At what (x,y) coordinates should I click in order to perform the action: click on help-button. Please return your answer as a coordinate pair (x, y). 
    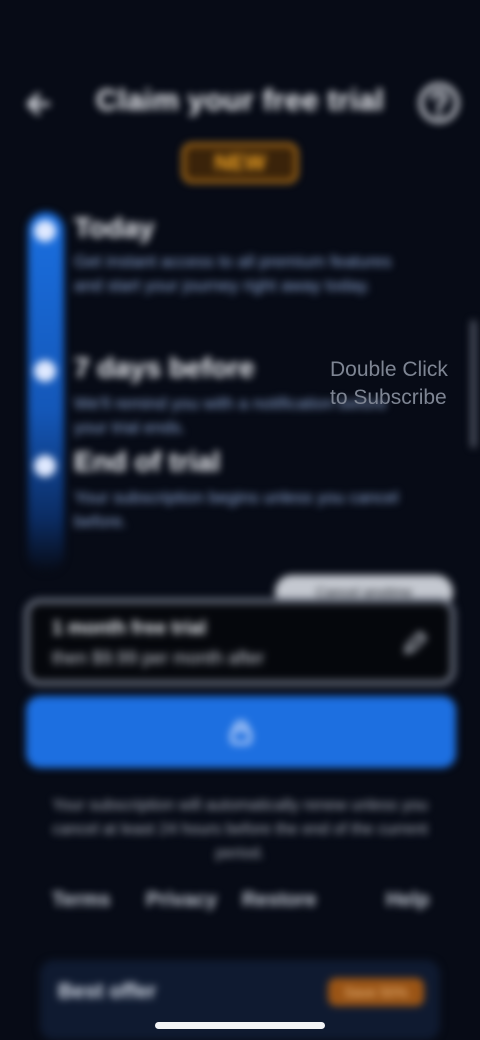
    Looking at the image, I should click on (439, 103).